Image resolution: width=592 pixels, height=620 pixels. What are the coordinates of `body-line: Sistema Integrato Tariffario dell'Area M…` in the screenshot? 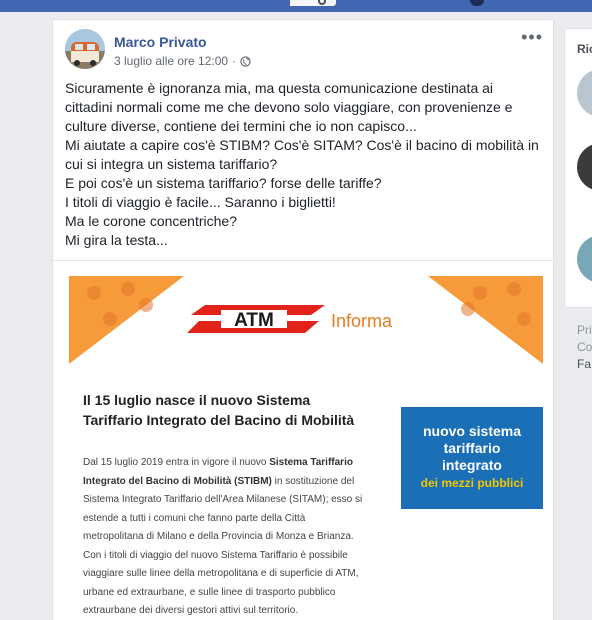 It's located at (223, 499).